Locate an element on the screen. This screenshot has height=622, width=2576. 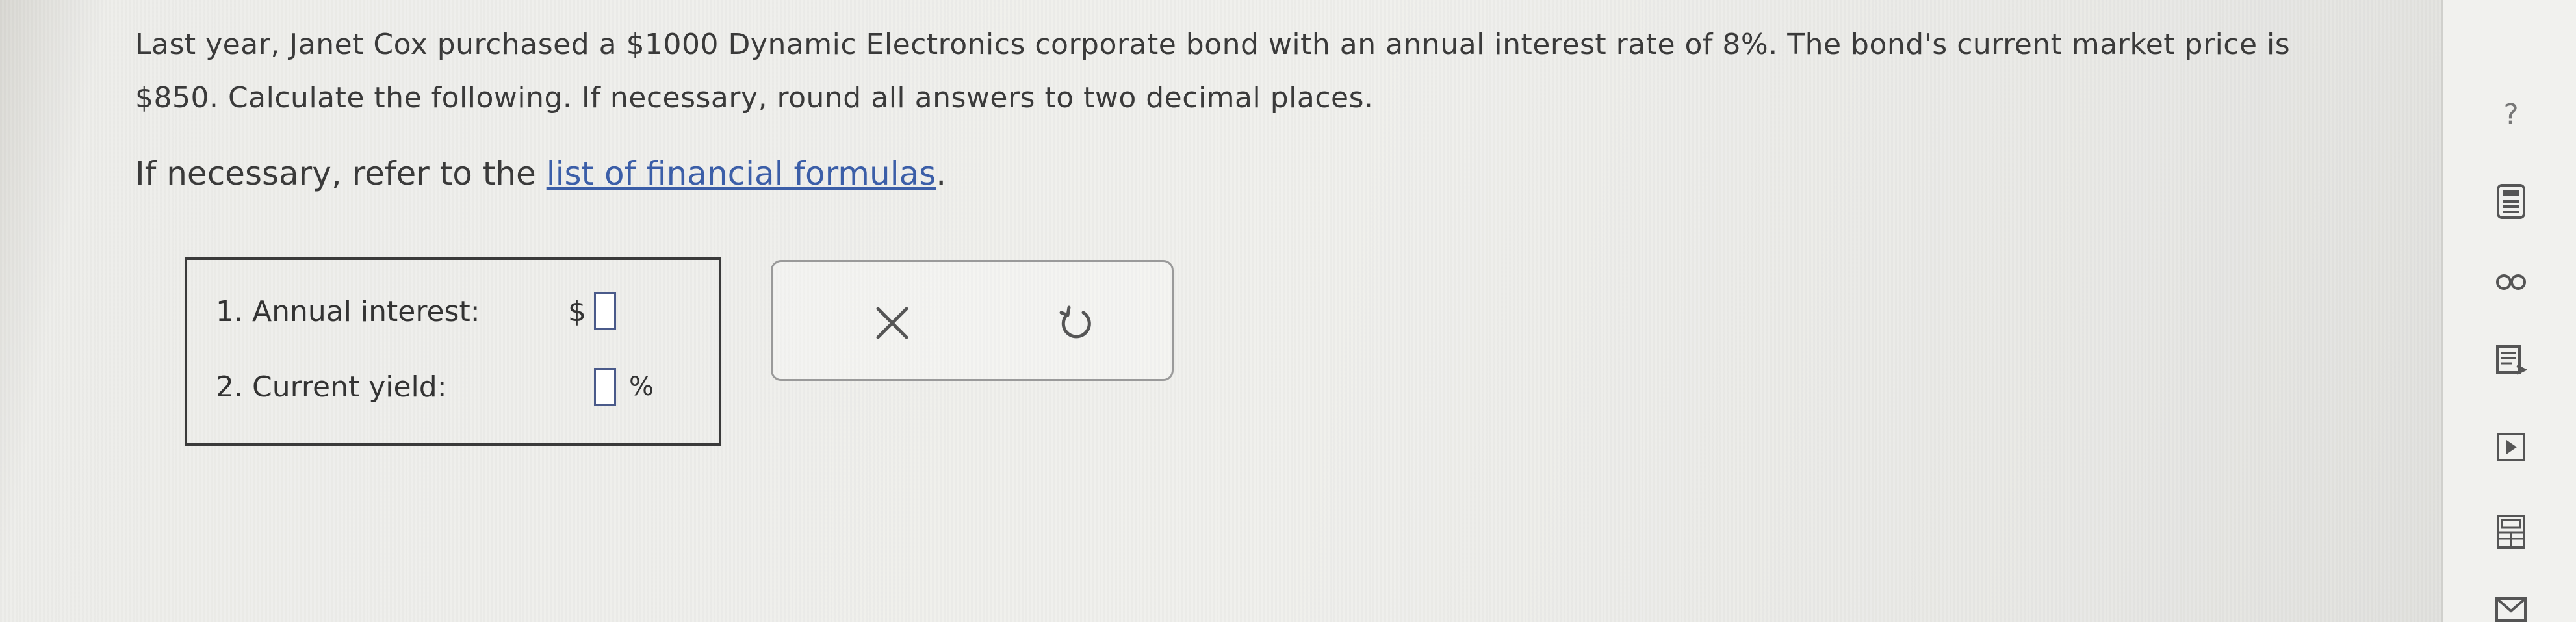
formulas-suffix: . is located at coordinates (941, 174).